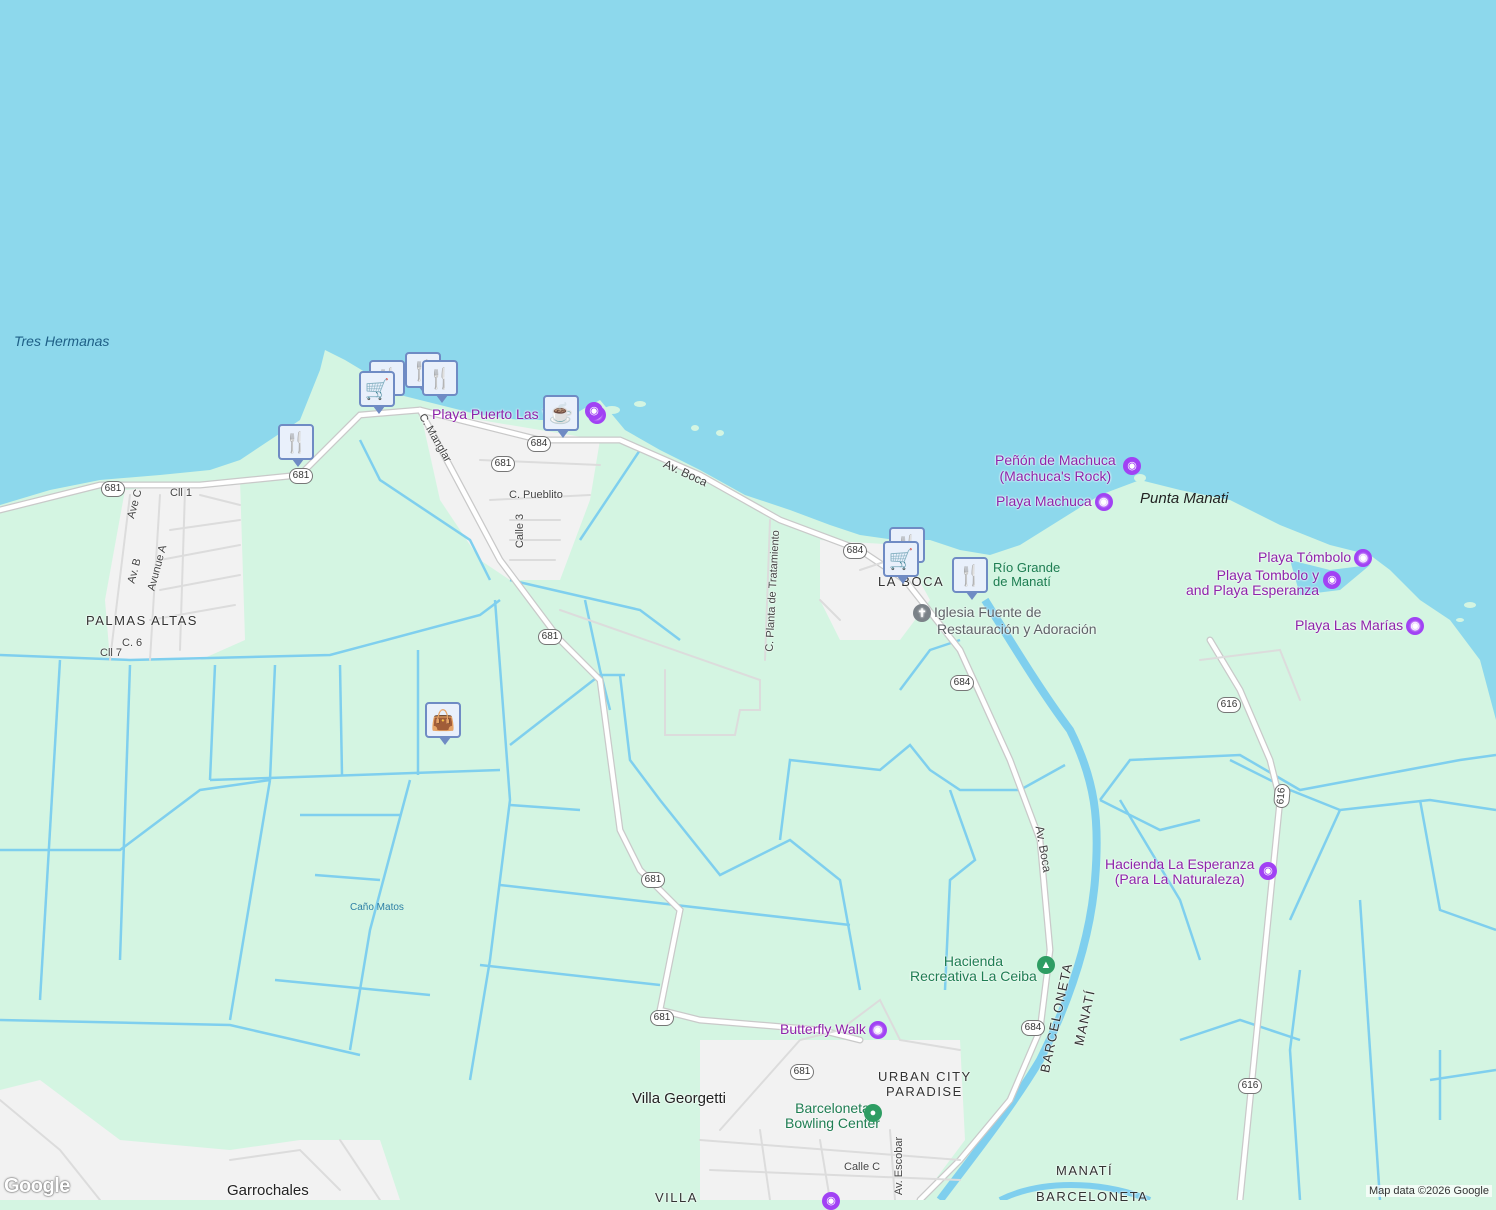  What do you see at coordinates (1055, 460) in the screenshot?
I see `poi-label-1: Peñón de Machuca` at bounding box center [1055, 460].